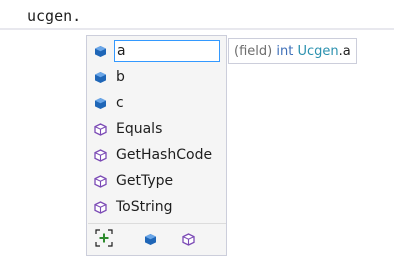  I want to click on quick-info-tooltip: (field) int Ucgen .a, so click(292, 51).